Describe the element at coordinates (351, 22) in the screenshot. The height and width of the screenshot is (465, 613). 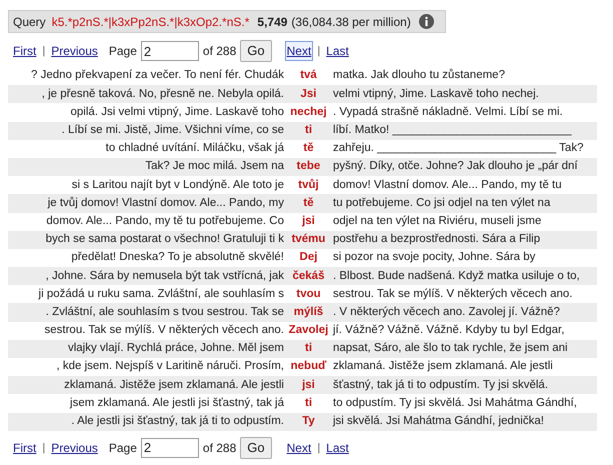
I see `frequency-text: (36,084.38 per million)` at that location.